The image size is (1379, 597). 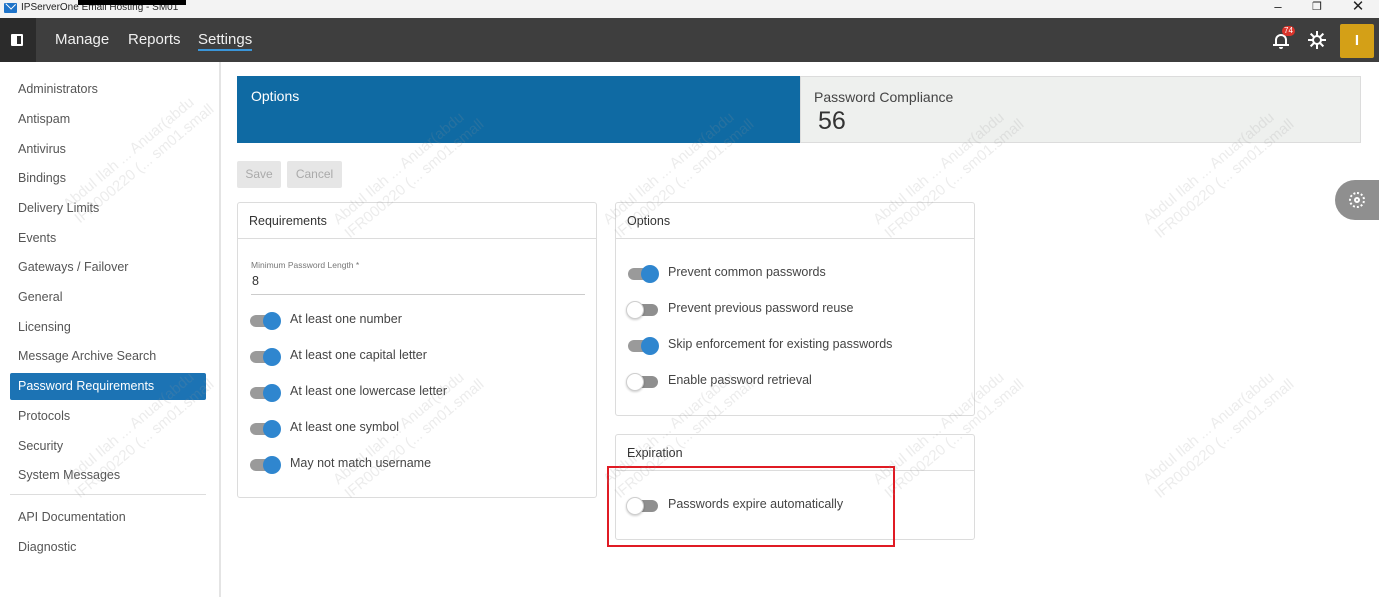 What do you see at coordinates (108, 178) in the screenshot?
I see `sidebar-item-bindings: Bindings` at bounding box center [108, 178].